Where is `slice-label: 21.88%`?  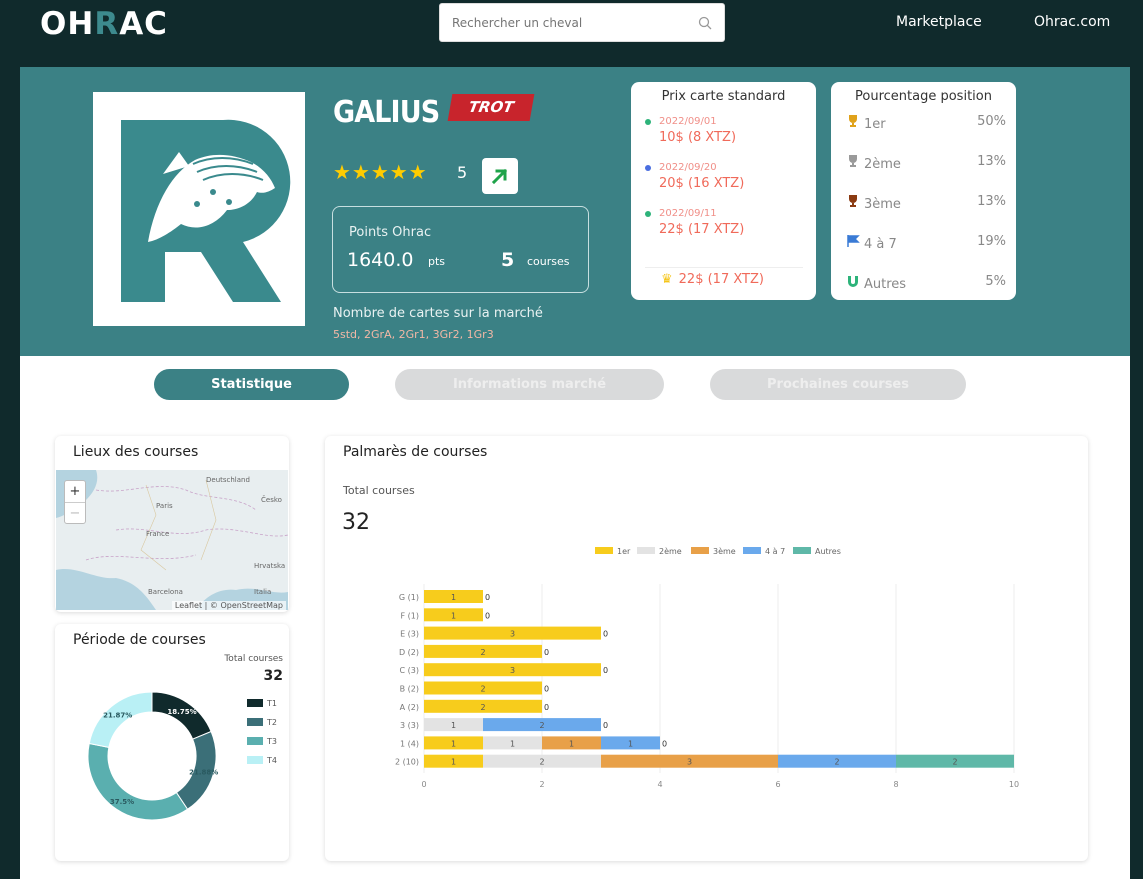 slice-label: 21.88% is located at coordinates (203, 773).